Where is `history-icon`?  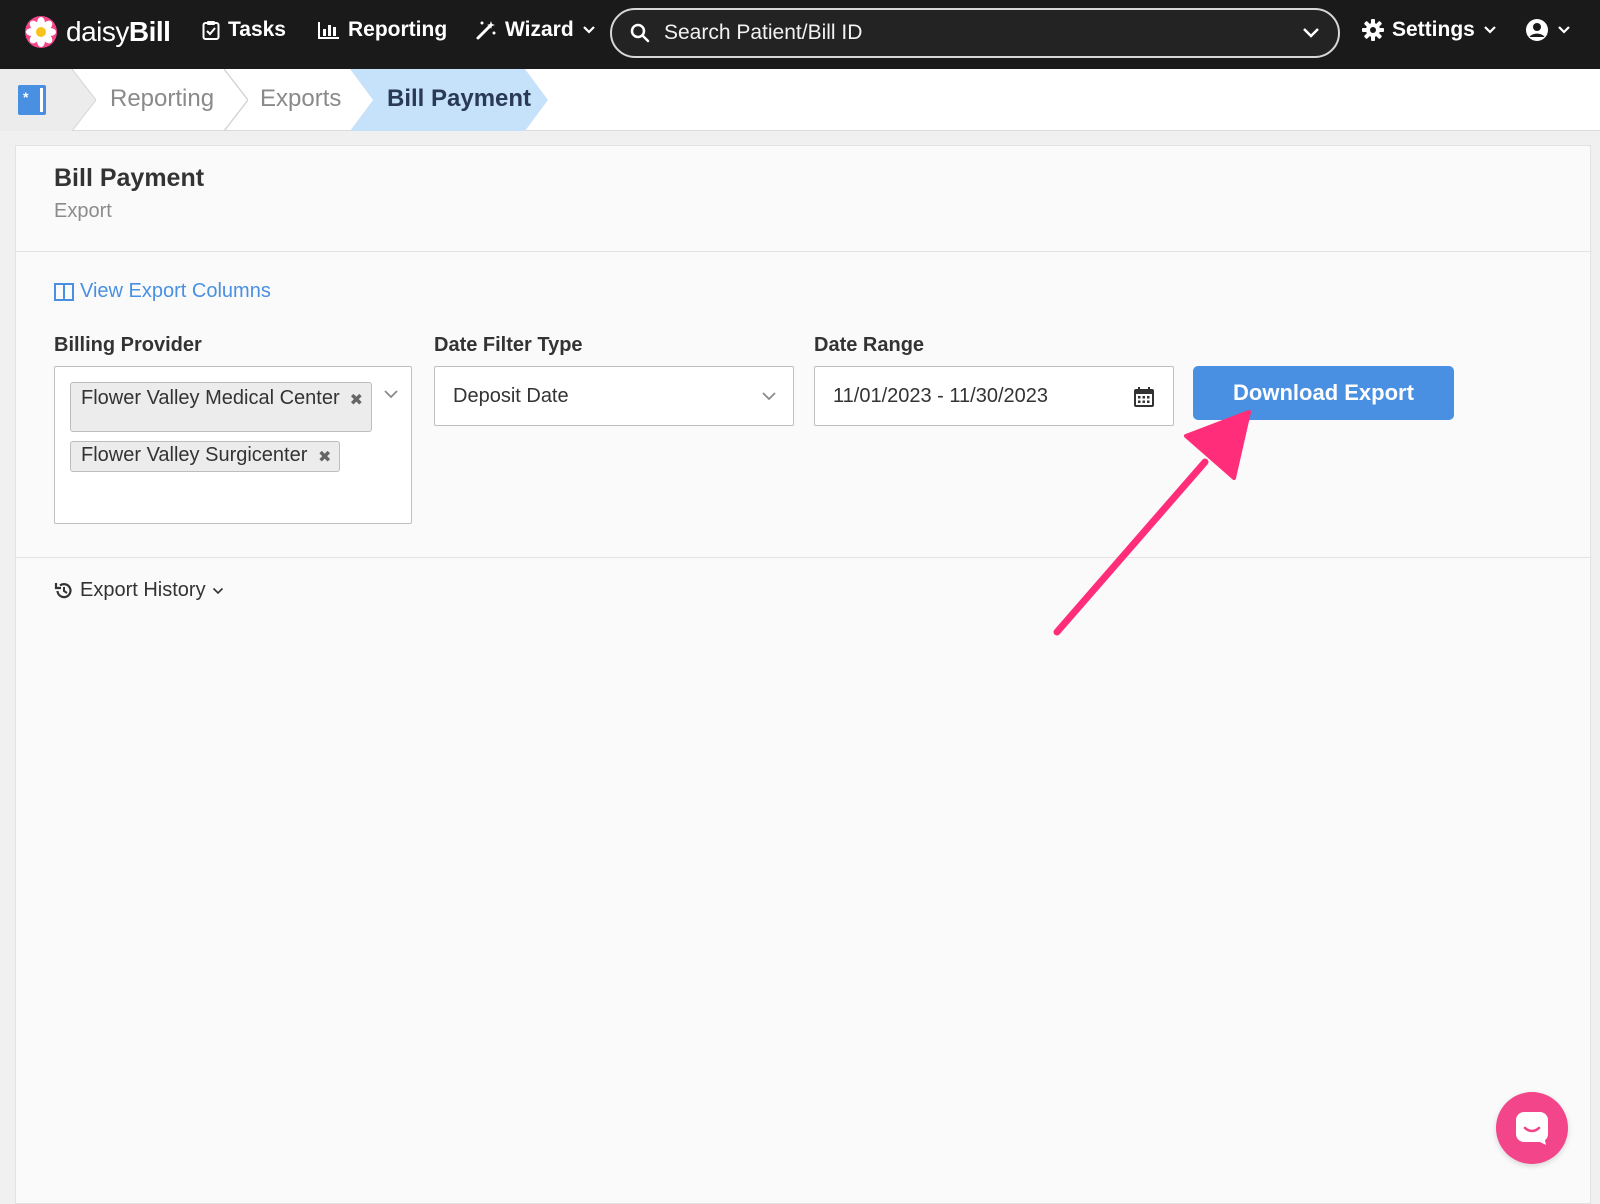
history-icon is located at coordinates (63, 590).